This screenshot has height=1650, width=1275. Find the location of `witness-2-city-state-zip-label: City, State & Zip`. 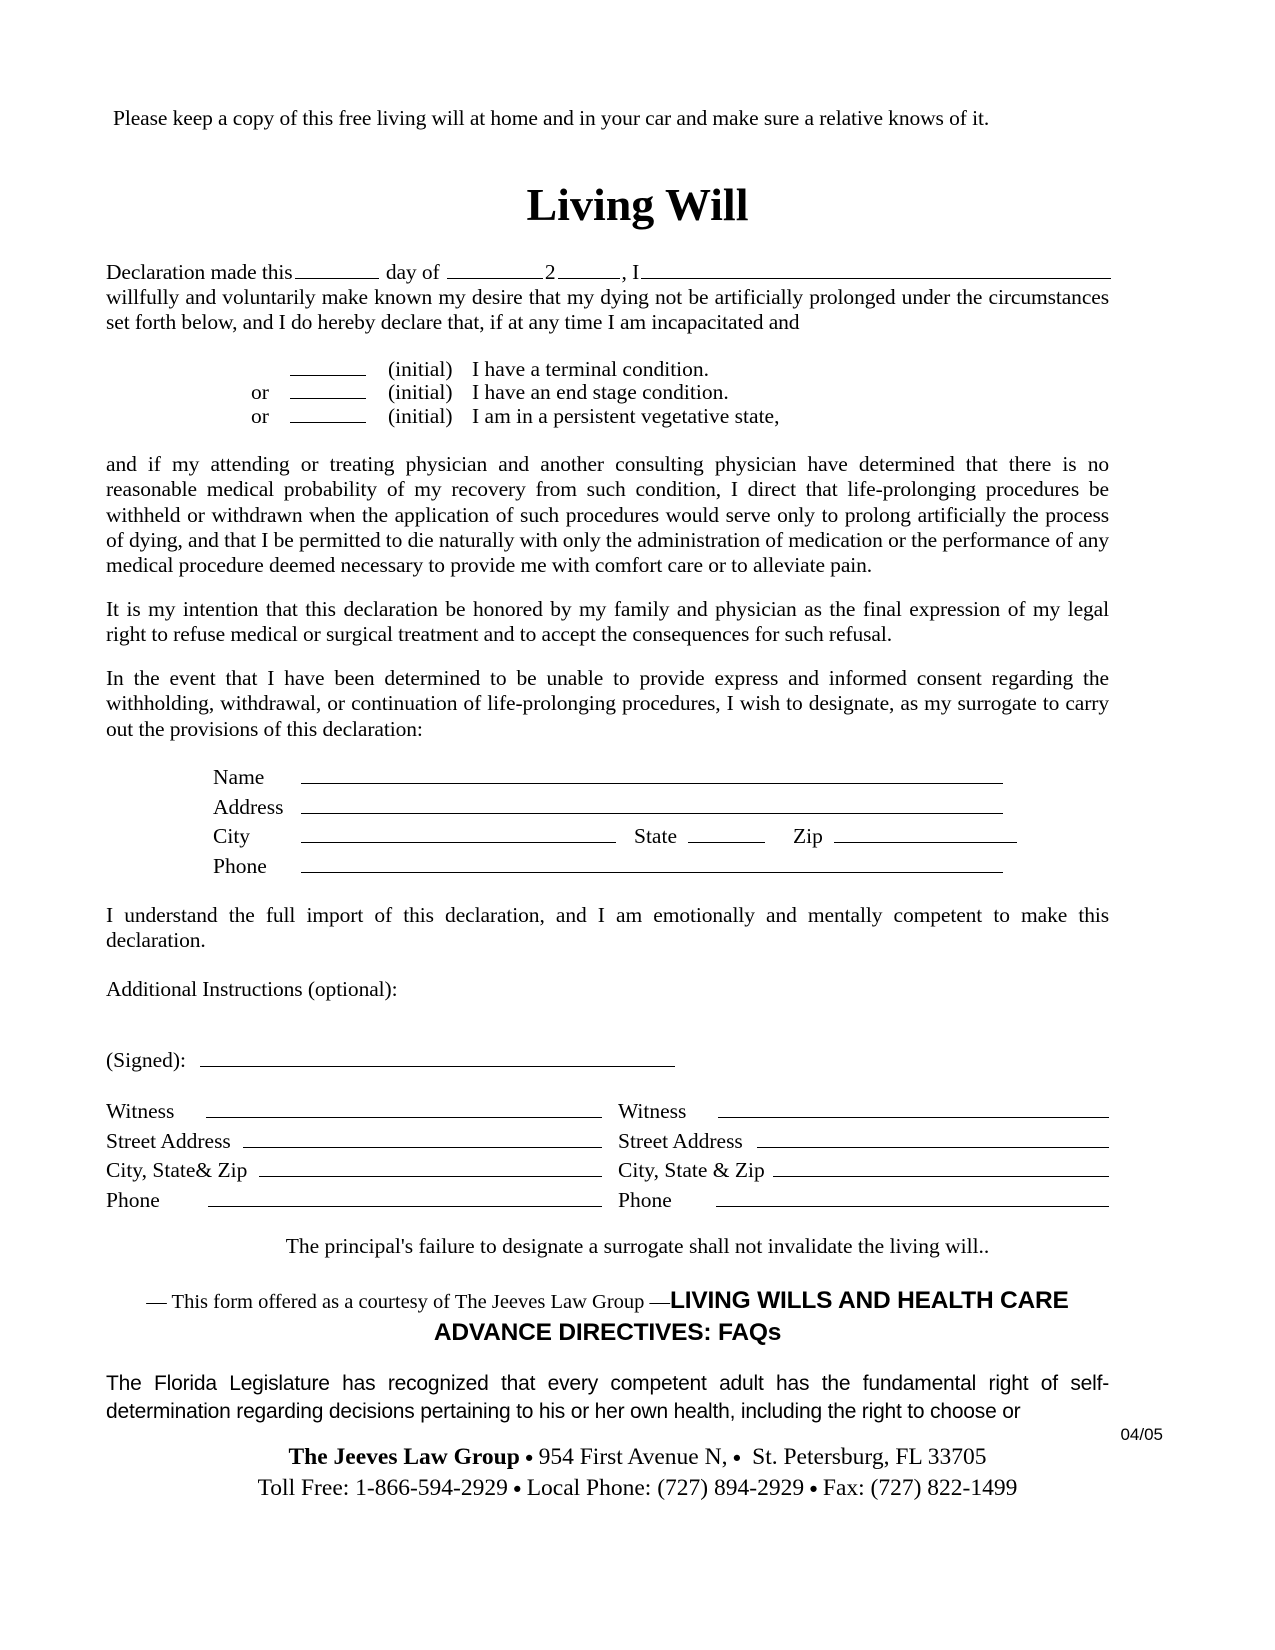

witness-2-city-state-zip-label: City, State & Zip is located at coordinates (691, 1170).